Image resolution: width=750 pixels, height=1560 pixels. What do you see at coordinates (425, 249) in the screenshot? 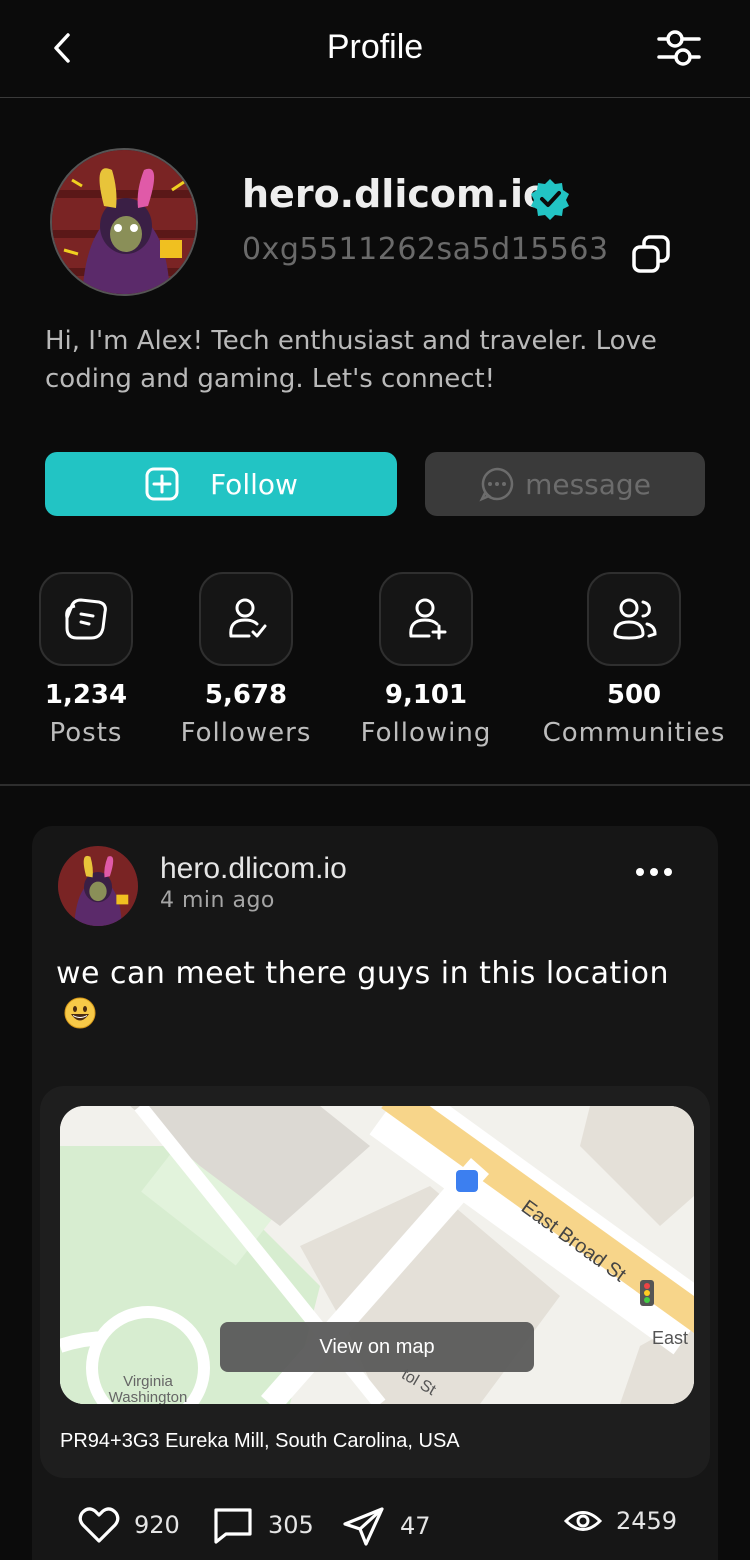
I see `wallet-address: 0xg5511262sa5d15563` at bounding box center [425, 249].